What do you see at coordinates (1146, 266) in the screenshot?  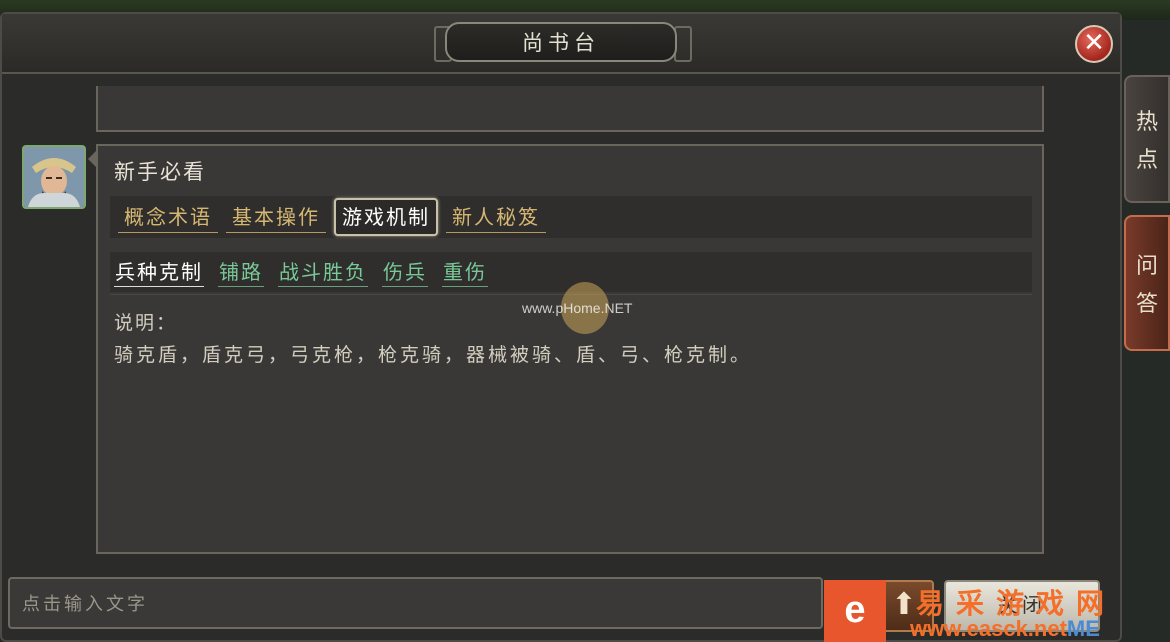 I see `side-tab-qa-char-1: 问` at bounding box center [1146, 266].